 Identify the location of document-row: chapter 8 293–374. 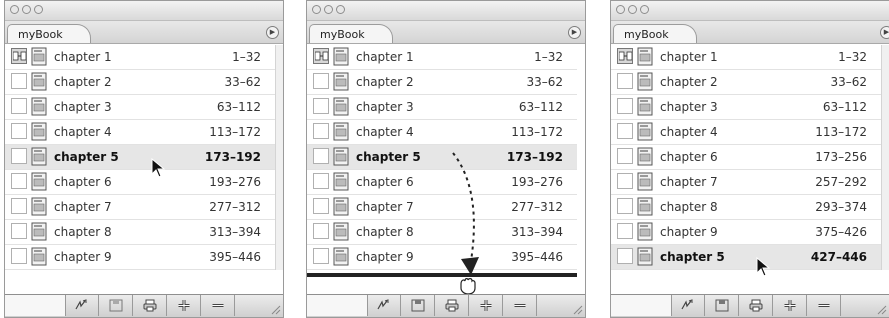
(746, 207).